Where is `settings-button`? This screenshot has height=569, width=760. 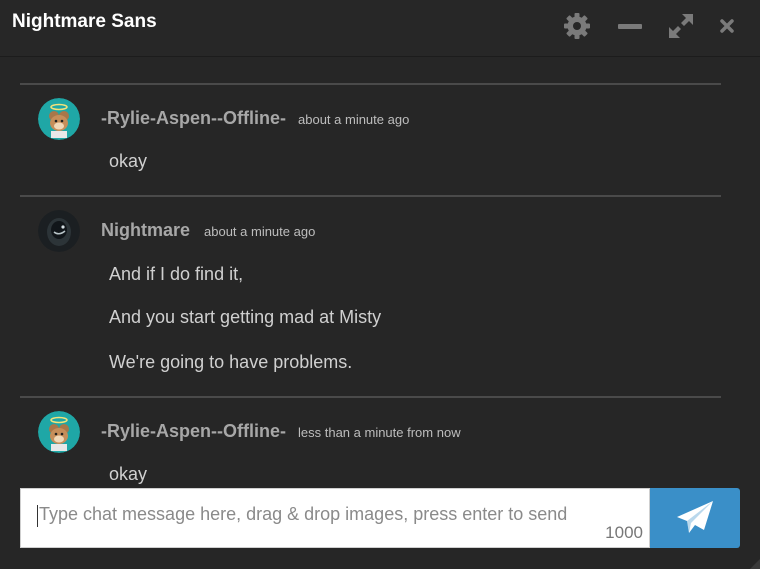
settings-button is located at coordinates (577, 26).